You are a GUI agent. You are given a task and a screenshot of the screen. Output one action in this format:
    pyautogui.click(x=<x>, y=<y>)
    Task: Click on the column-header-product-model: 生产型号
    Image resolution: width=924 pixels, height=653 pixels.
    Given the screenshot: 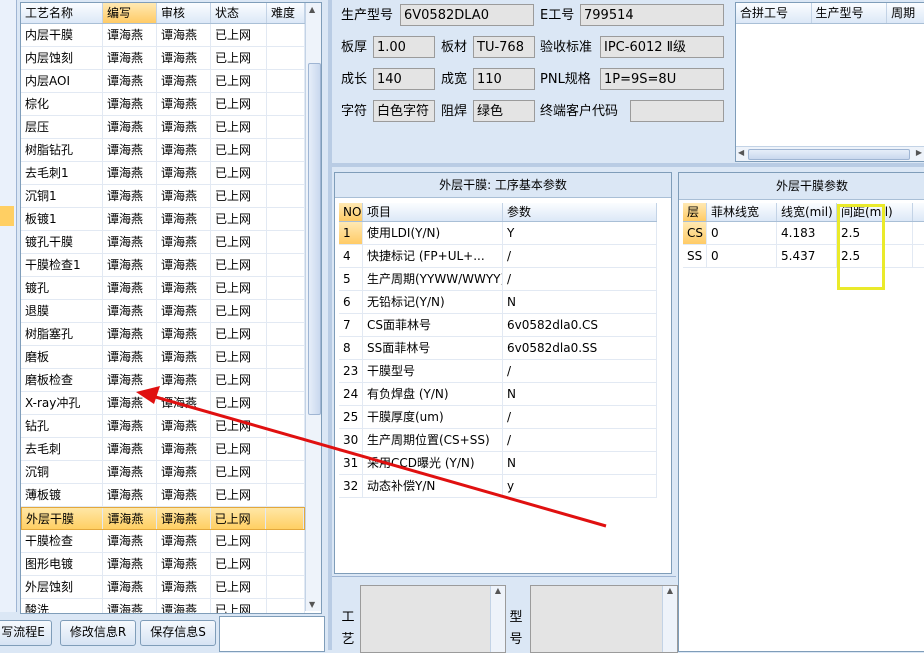 What is the action you would take?
    pyautogui.click(x=850, y=13)
    